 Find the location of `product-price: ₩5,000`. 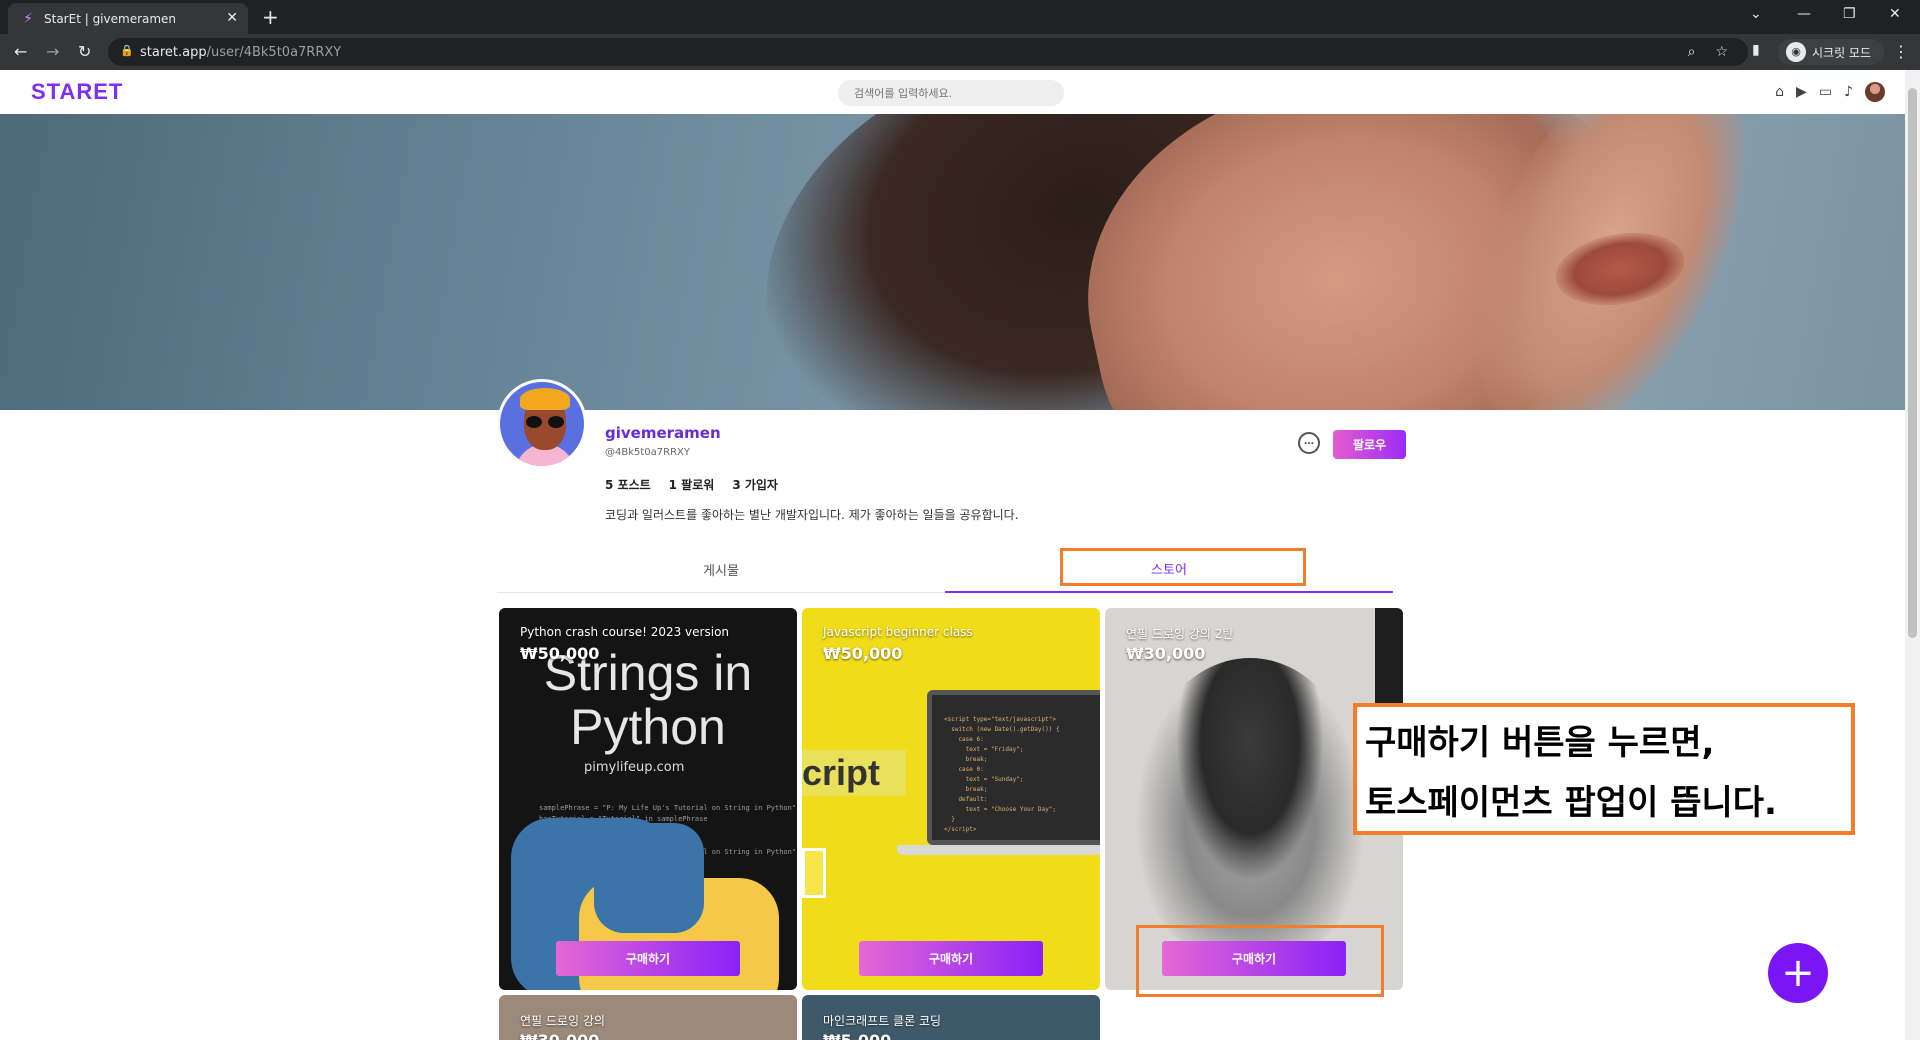

product-price: ₩5,000 is located at coordinates (857, 1035).